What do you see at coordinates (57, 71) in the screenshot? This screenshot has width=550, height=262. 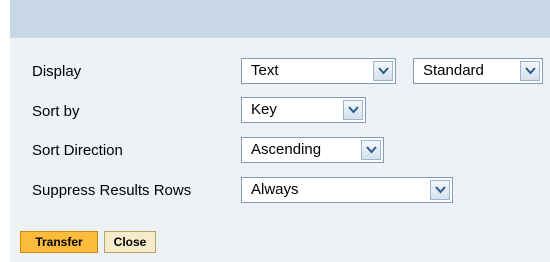 I see `display-label: Display` at bounding box center [57, 71].